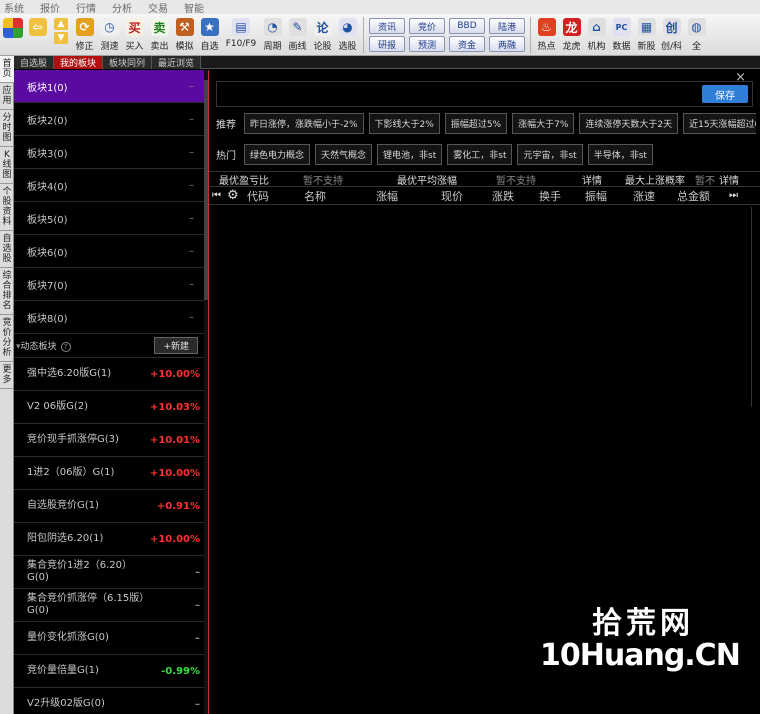  I want to click on vtab-4: 个股资料, so click(7, 207).